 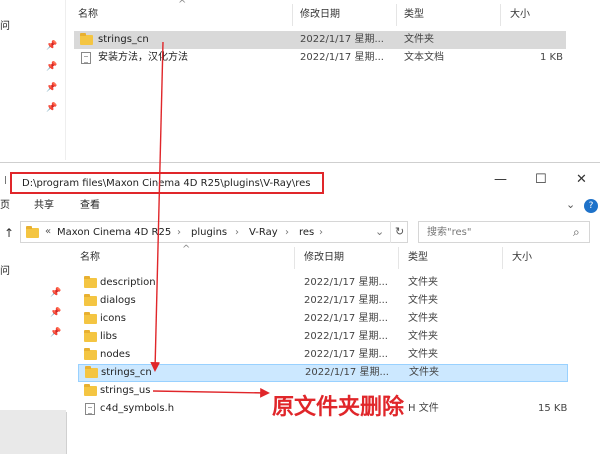 I want to click on arrow-down, so click(x=157, y=206).